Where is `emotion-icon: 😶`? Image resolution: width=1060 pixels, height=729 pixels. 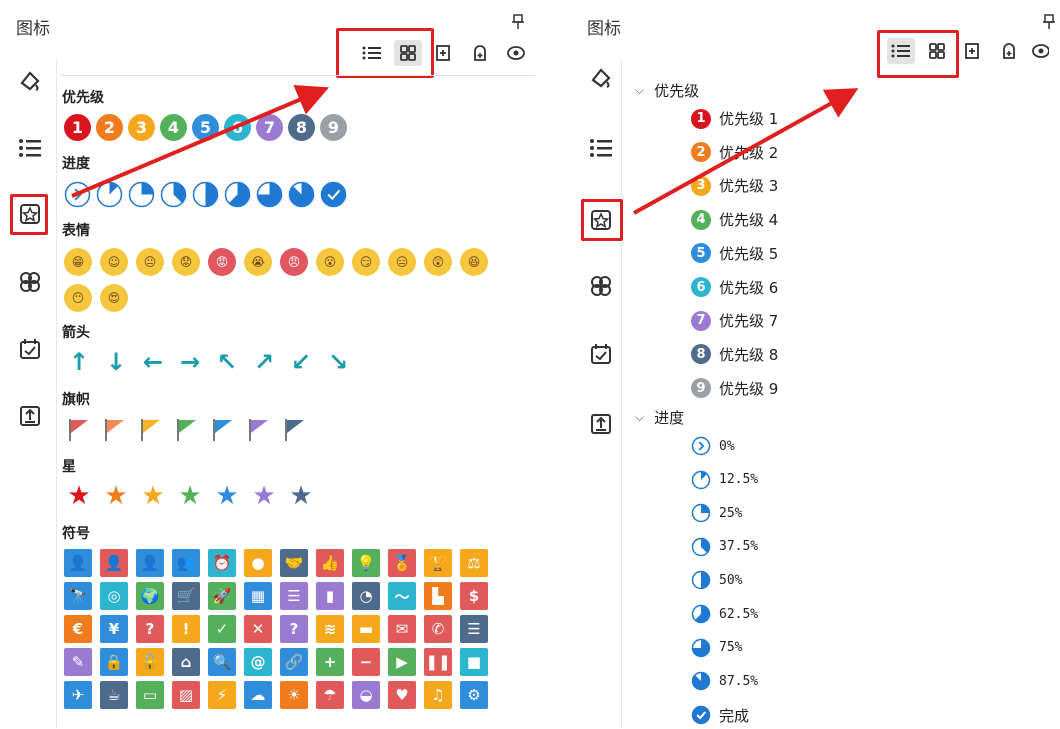
emotion-icon: 😶 is located at coordinates (78, 298).